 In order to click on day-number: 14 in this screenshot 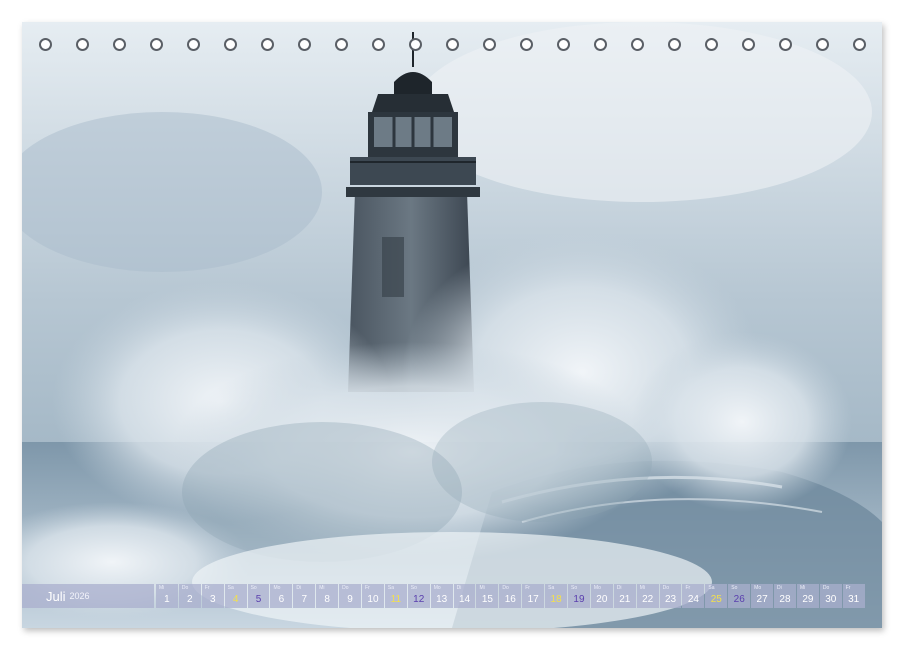, I will do `click(464, 599)`.